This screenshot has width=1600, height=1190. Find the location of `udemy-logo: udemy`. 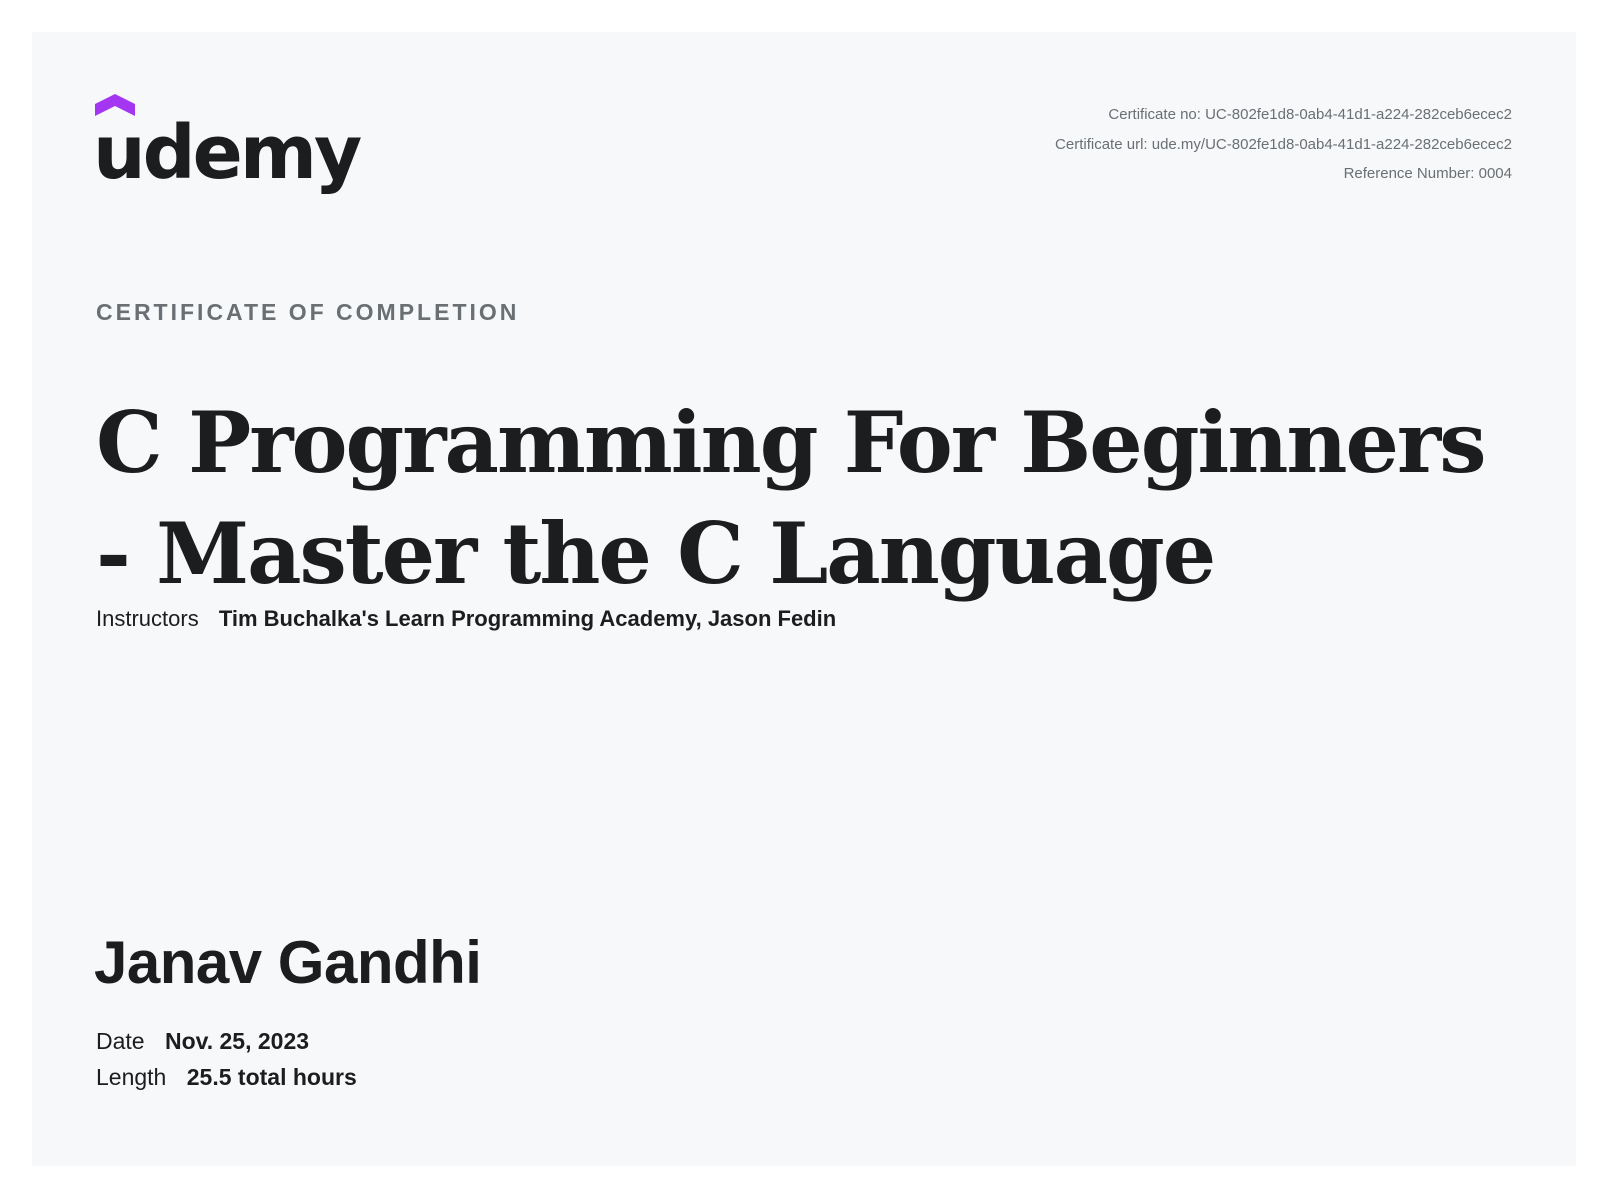

udemy-logo: udemy is located at coordinates (229, 145).